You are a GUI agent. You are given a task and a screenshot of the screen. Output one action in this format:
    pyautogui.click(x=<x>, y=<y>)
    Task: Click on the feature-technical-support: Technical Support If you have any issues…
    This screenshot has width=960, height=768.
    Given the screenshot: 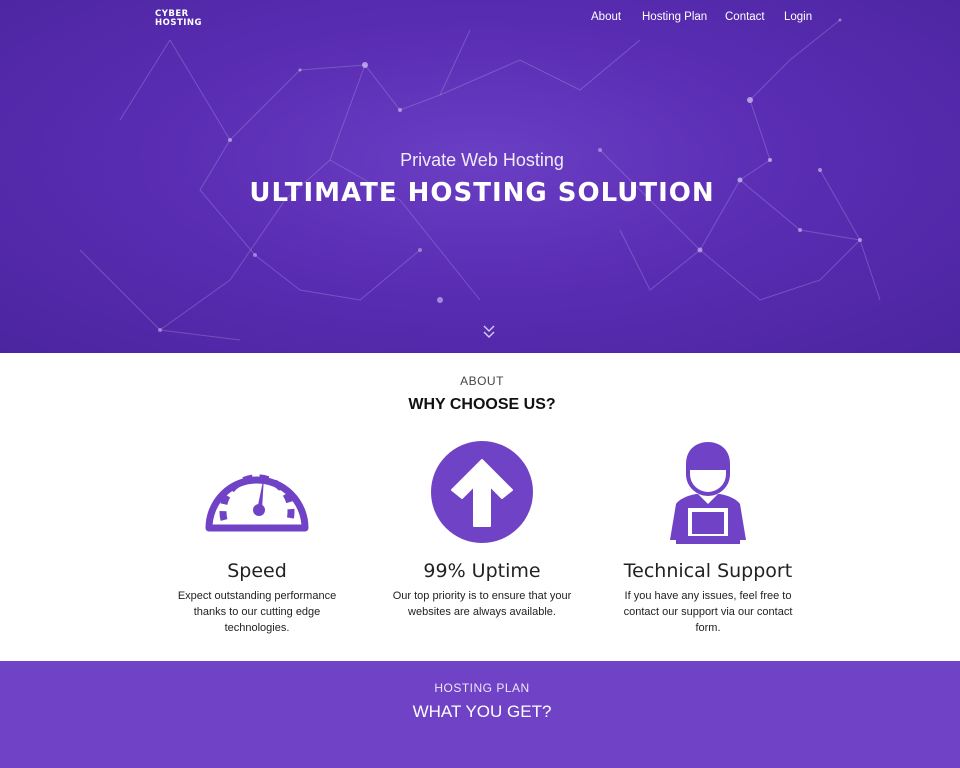 What is the action you would take?
    pyautogui.click(x=708, y=538)
    